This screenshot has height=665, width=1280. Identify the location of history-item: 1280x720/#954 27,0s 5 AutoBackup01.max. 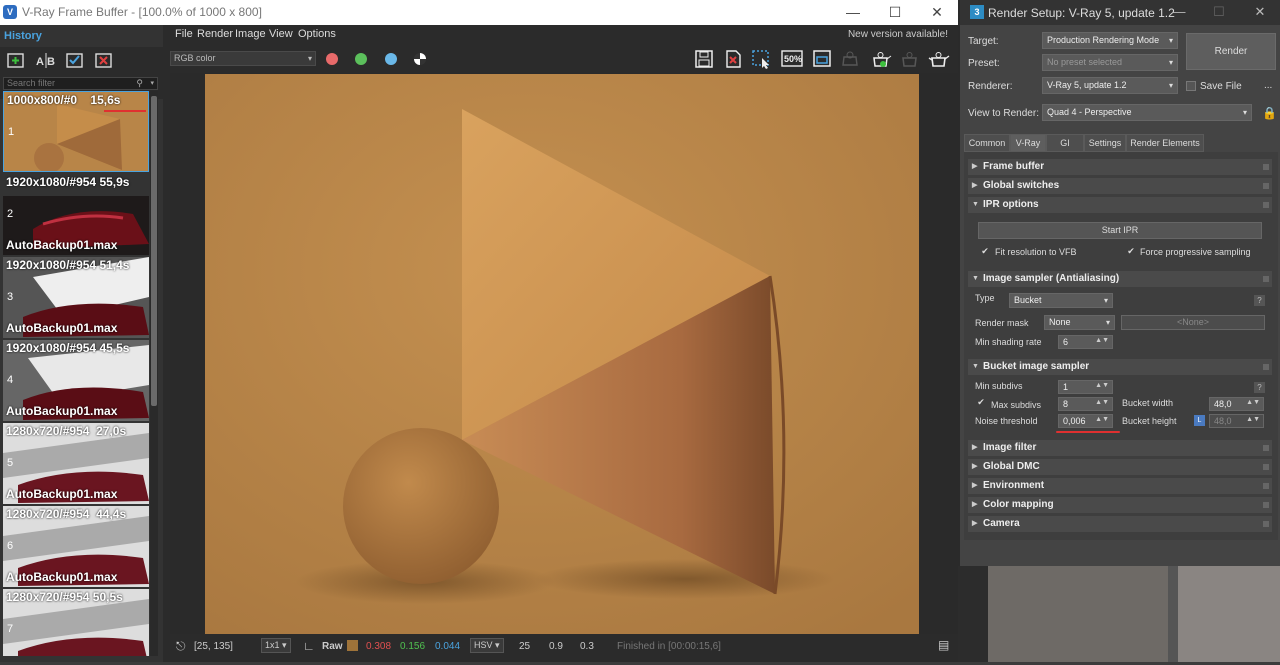
(76, 463).